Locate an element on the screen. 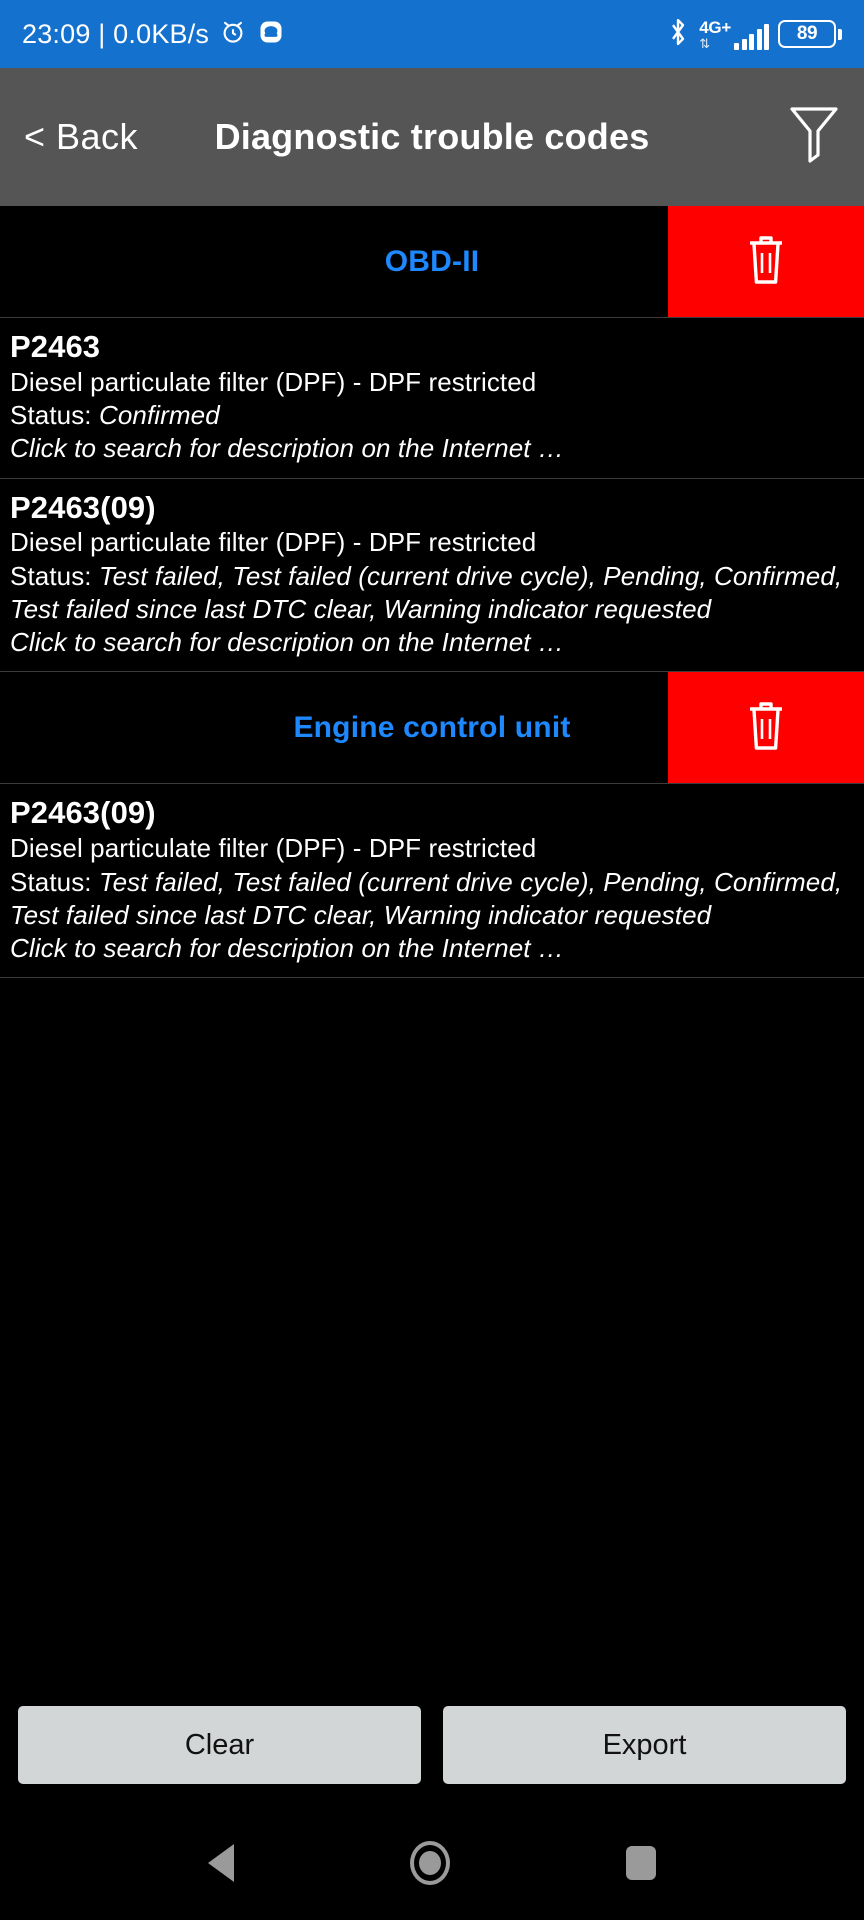 The image size is (864, 1920). filter-button is located at coordinates (814, 137).